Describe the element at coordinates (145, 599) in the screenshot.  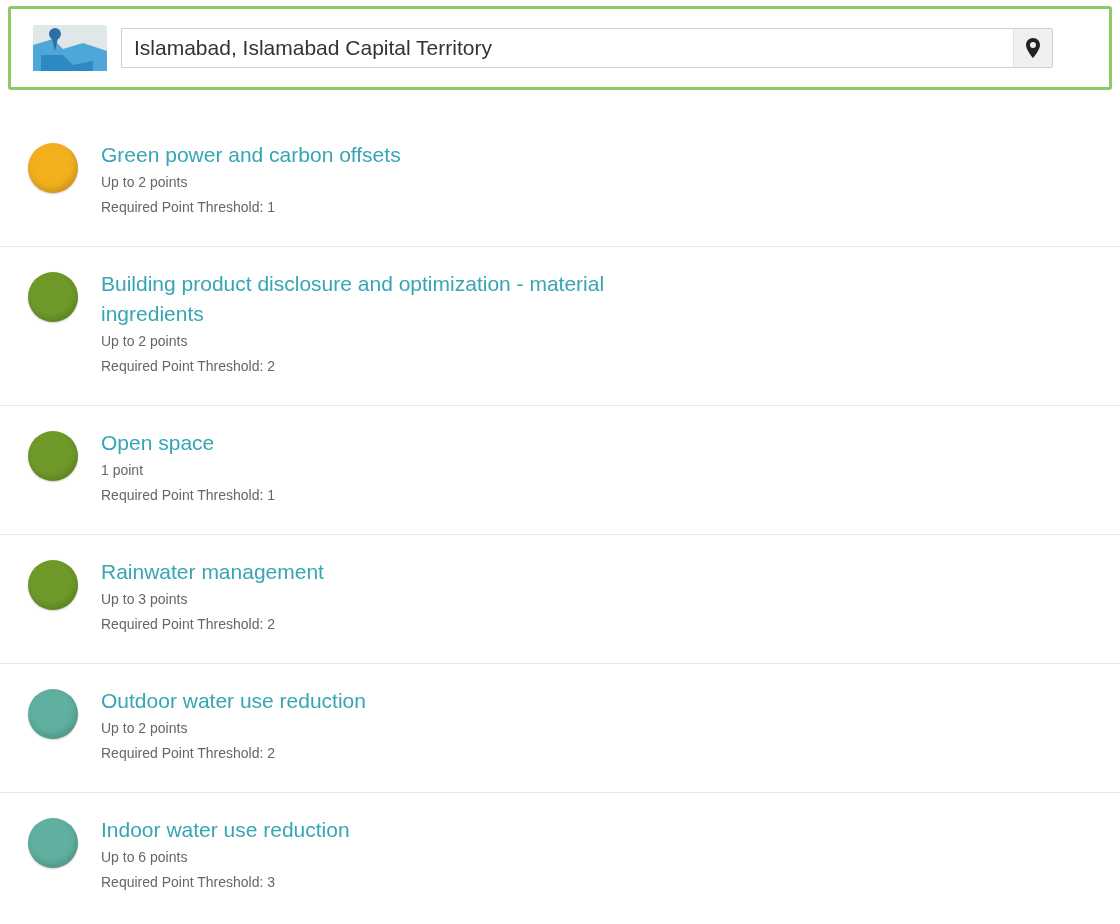
I see `points-text: Up to 3 points` at that location.